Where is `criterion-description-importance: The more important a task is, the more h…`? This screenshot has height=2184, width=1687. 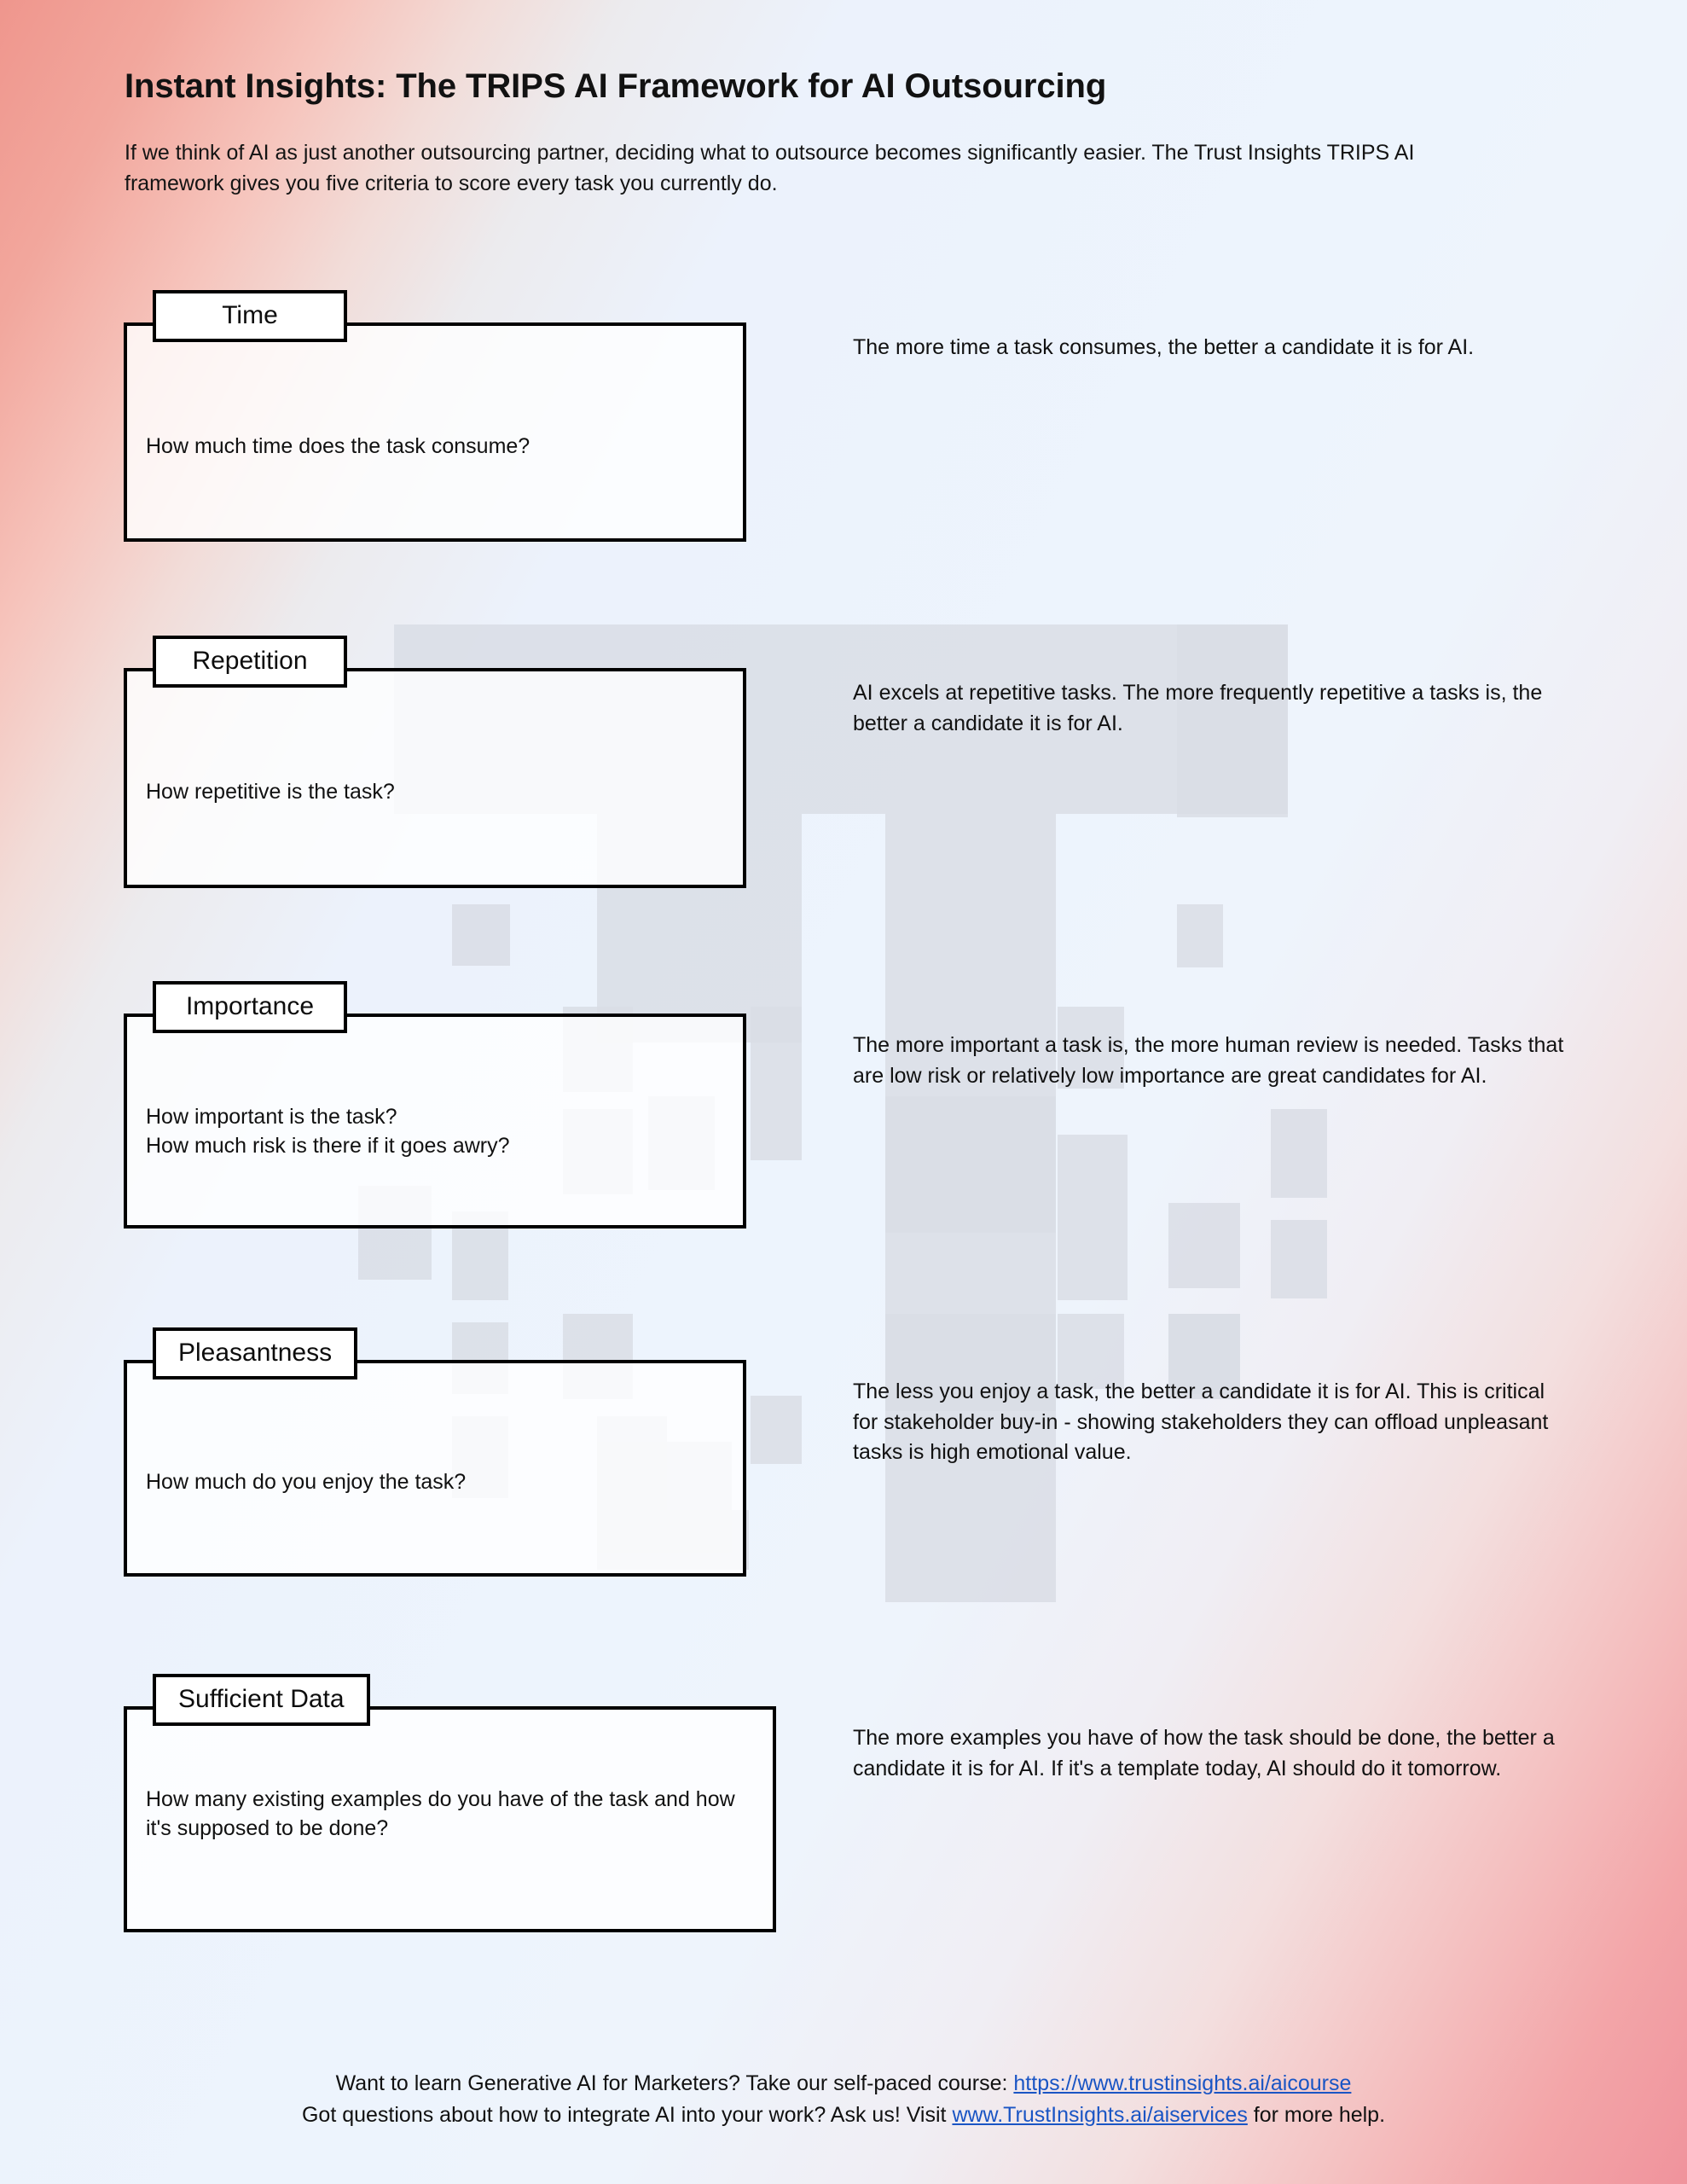
criterion-description-importance: The more important a task is, the more h… is located at coordinates (1209, 1060).